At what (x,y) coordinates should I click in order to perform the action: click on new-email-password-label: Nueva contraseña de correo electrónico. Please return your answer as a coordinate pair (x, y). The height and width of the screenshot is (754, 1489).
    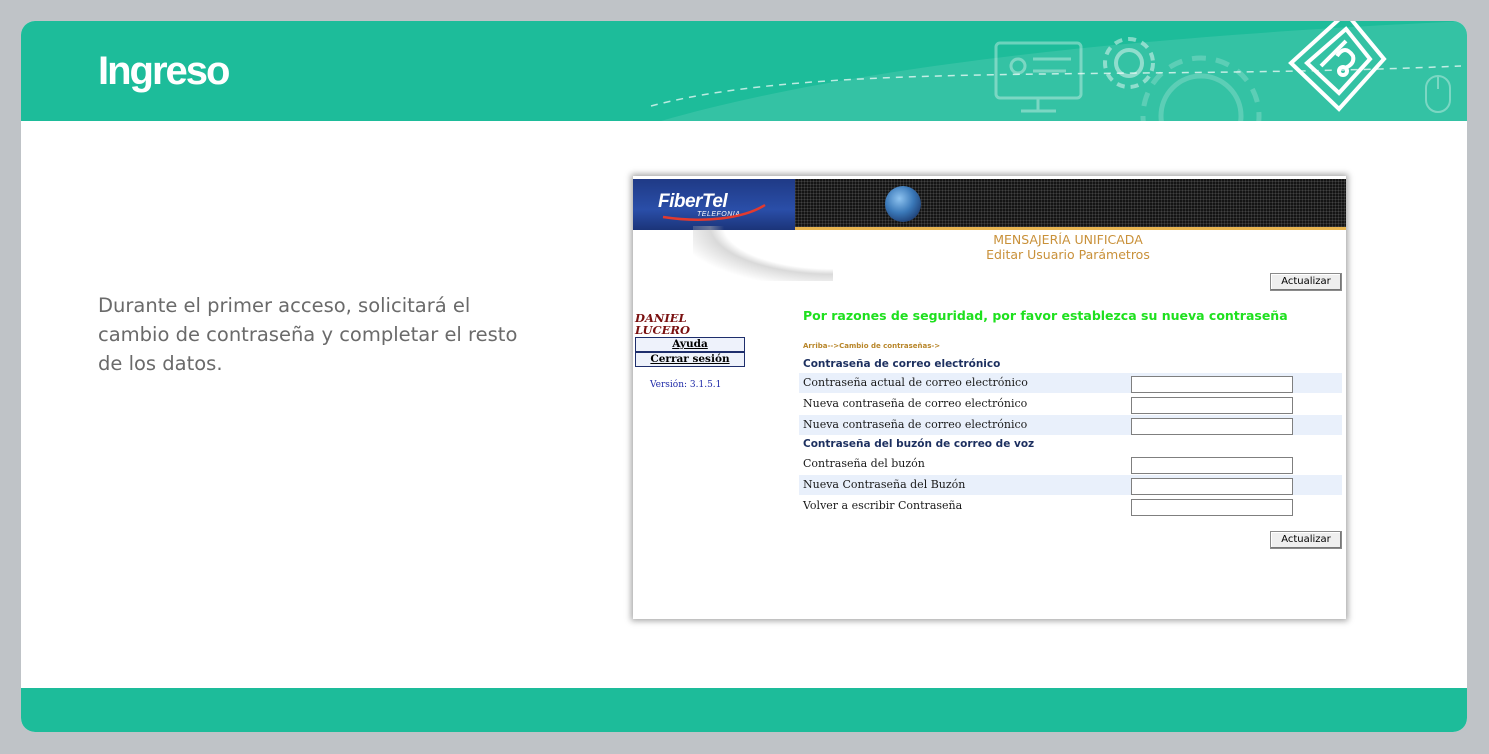
    Looking at the image, I should click on (915, 403).